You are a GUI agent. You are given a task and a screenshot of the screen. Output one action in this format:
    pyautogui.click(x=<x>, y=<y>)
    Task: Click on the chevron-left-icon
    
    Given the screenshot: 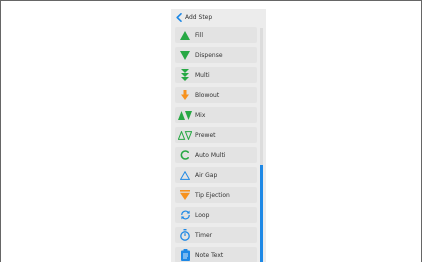 What is the action you would take?
    pyautogui.click(x=179, y=17)
    